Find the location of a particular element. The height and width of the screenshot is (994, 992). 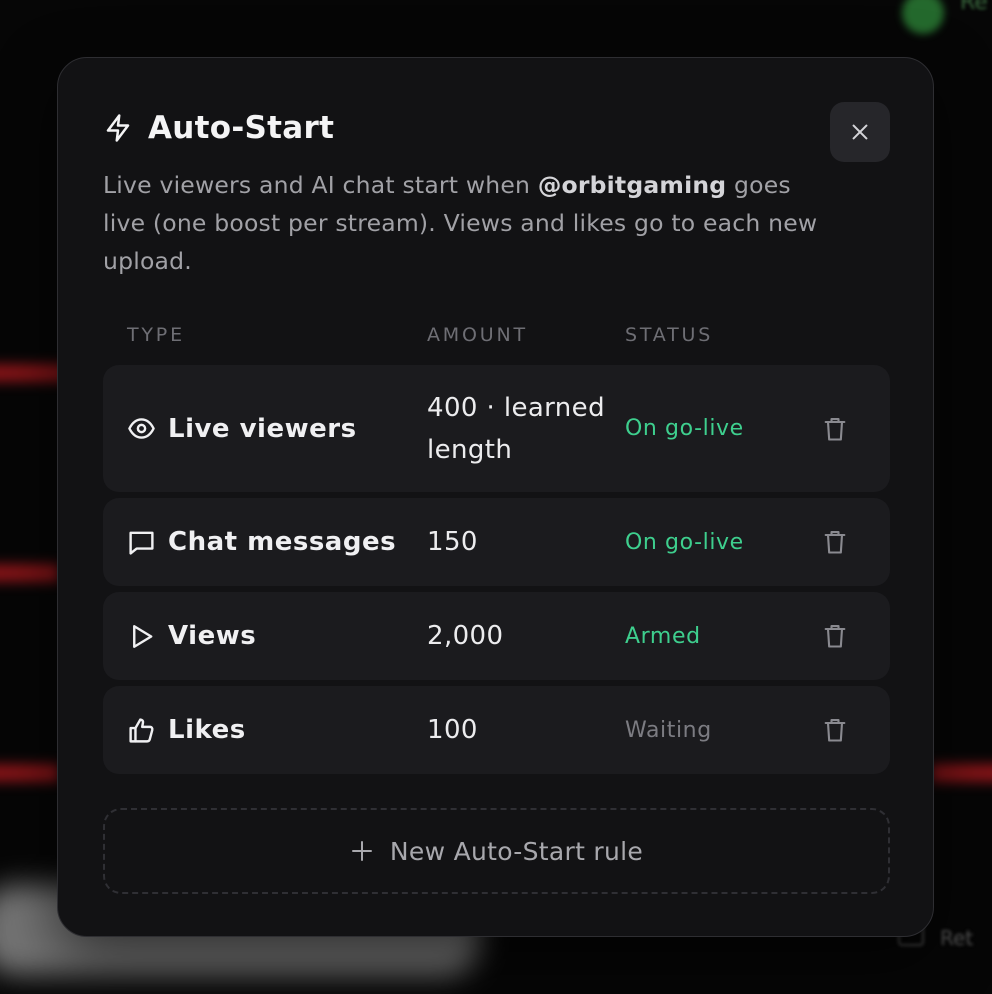

rule-status: Armed is located at coordinates (663, 636).